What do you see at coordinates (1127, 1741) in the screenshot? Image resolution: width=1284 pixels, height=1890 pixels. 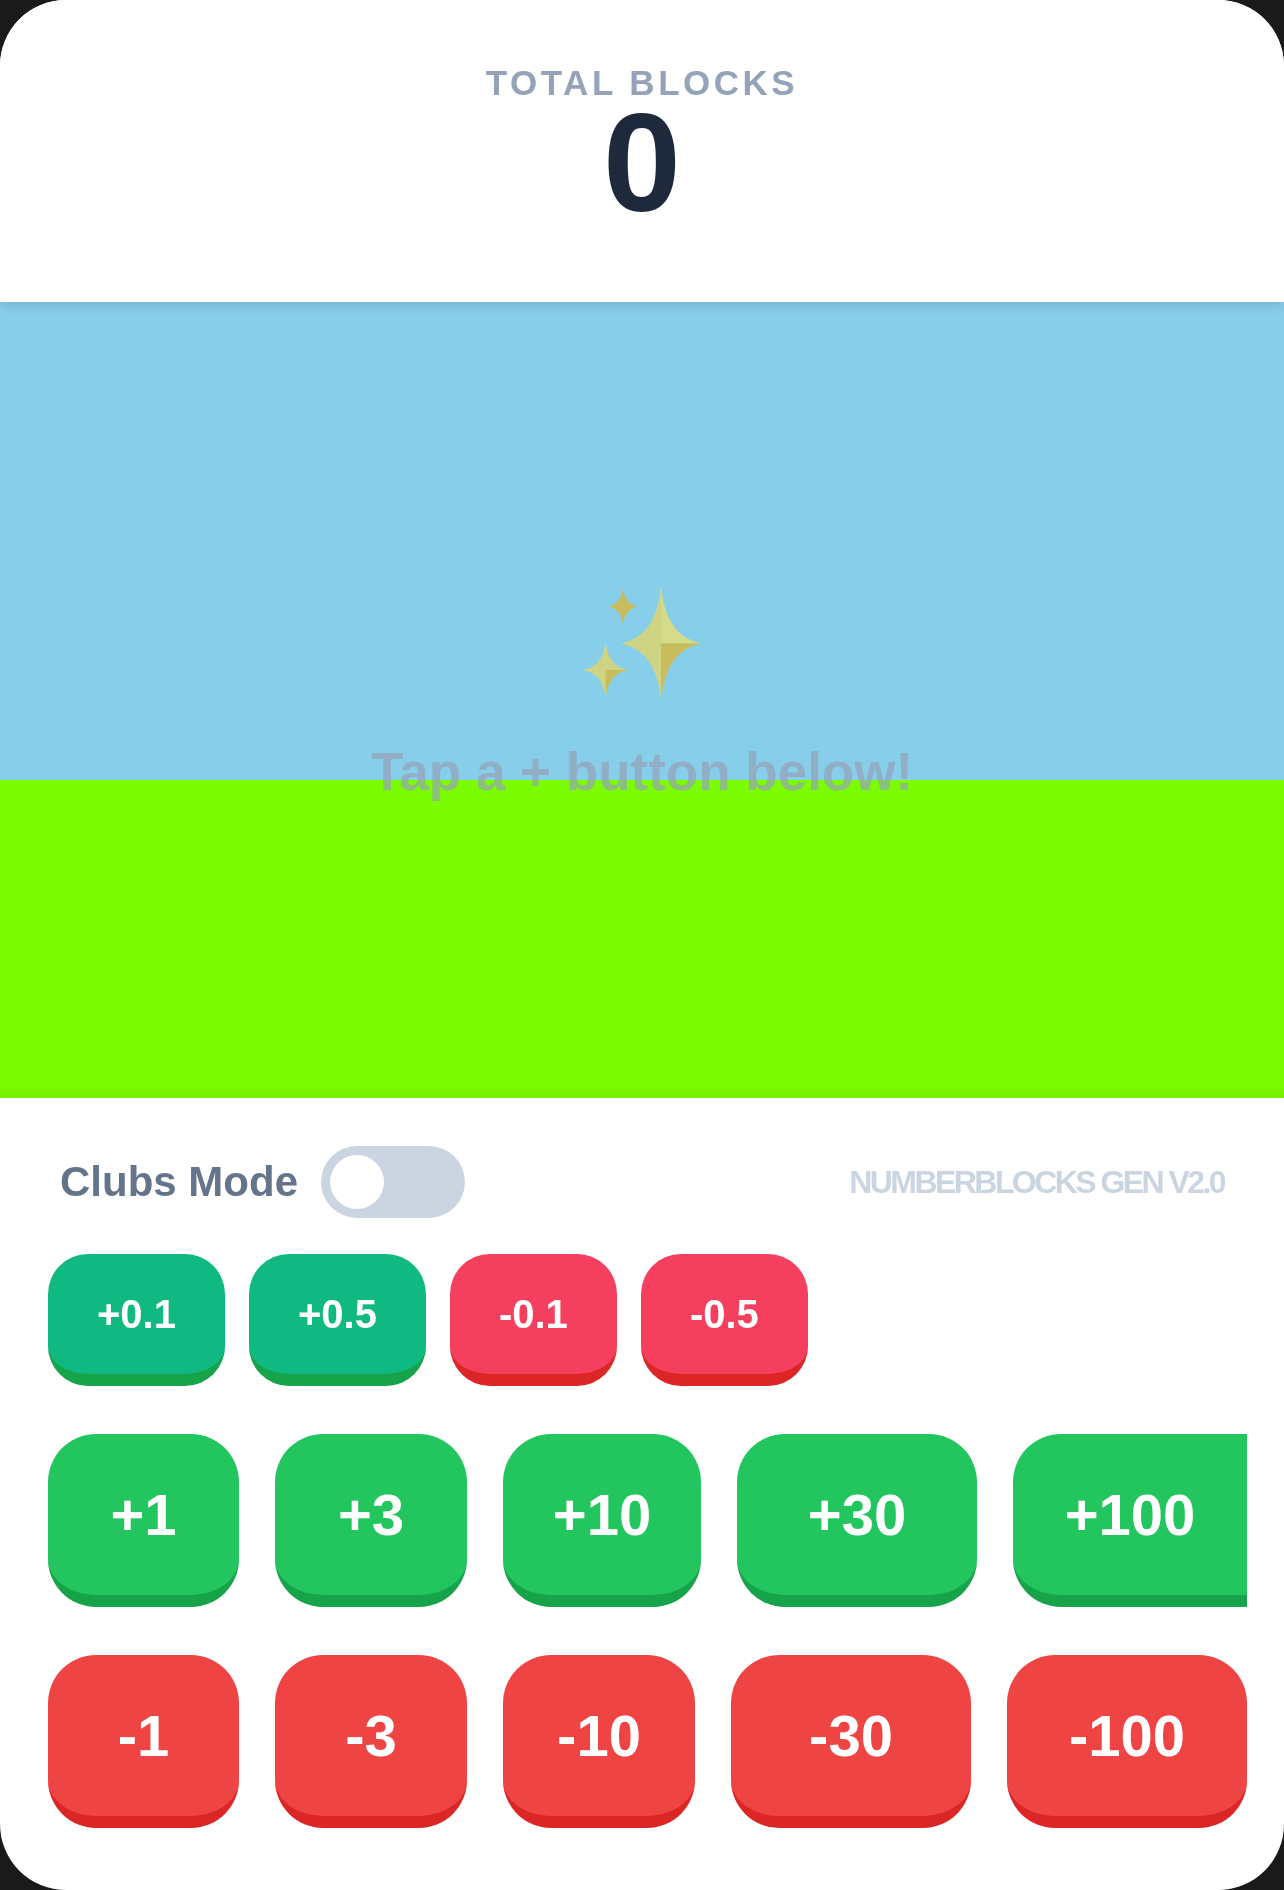 I see `subtract-button: -100` at bounding box center [1127, 1741].